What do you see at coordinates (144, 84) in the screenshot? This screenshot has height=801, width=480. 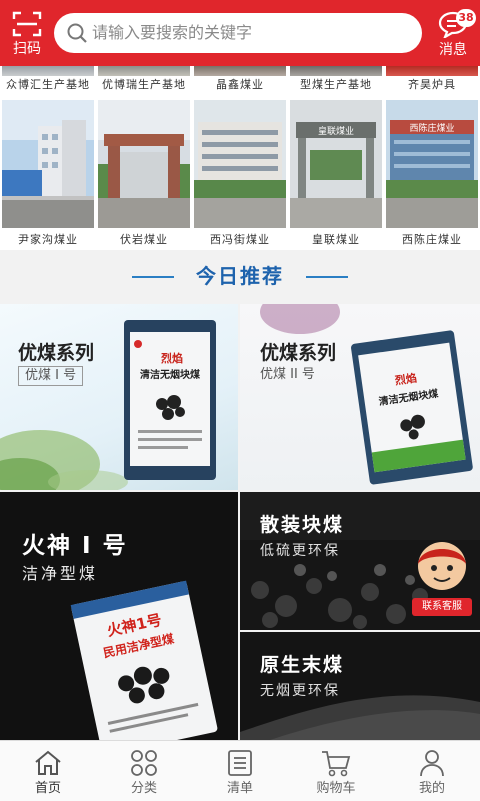 I see `supplier-name: 优博瑞生产基地` at bounding box center [144, 84].